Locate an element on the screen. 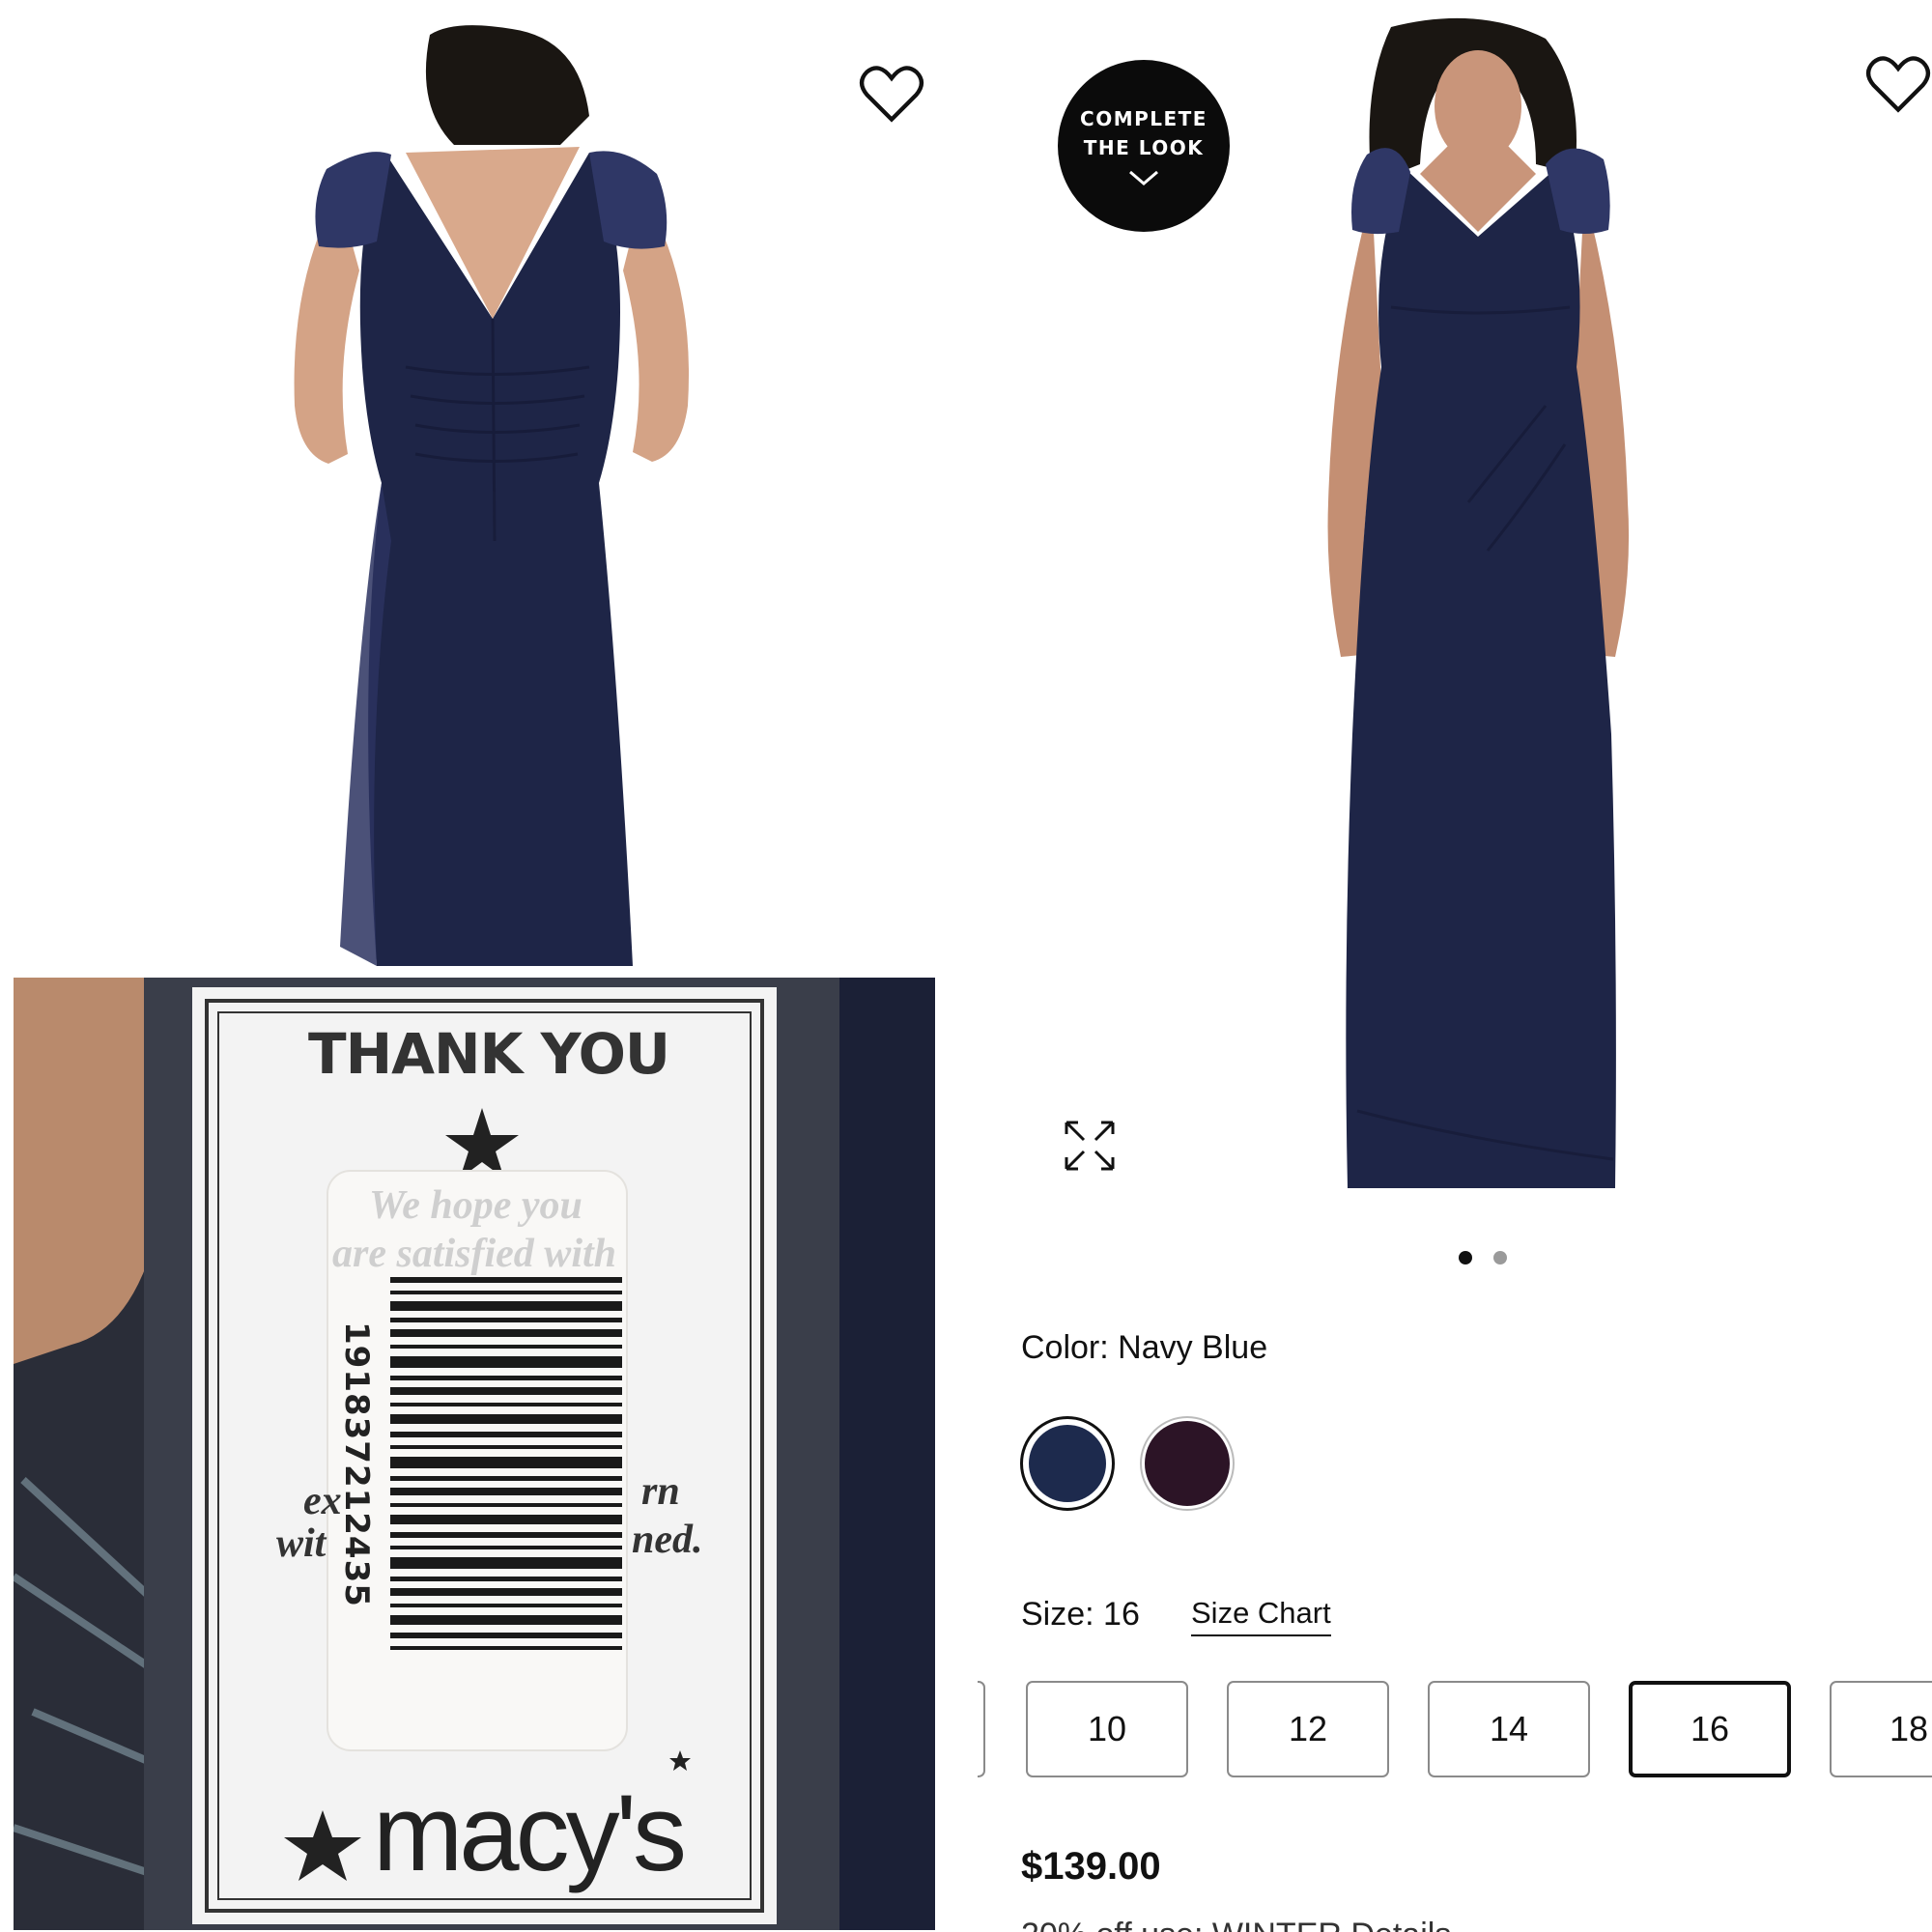 The image size is (1932, 1932). tag-heading: THANK YOU is located at coordinates (489, 1054).